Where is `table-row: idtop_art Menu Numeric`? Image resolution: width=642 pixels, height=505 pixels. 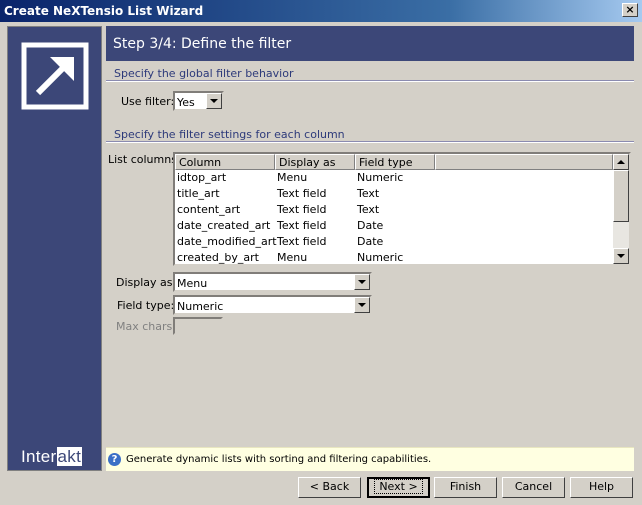
table-row: idtop_art Menu Numeric is located at coordinates (394, 178).